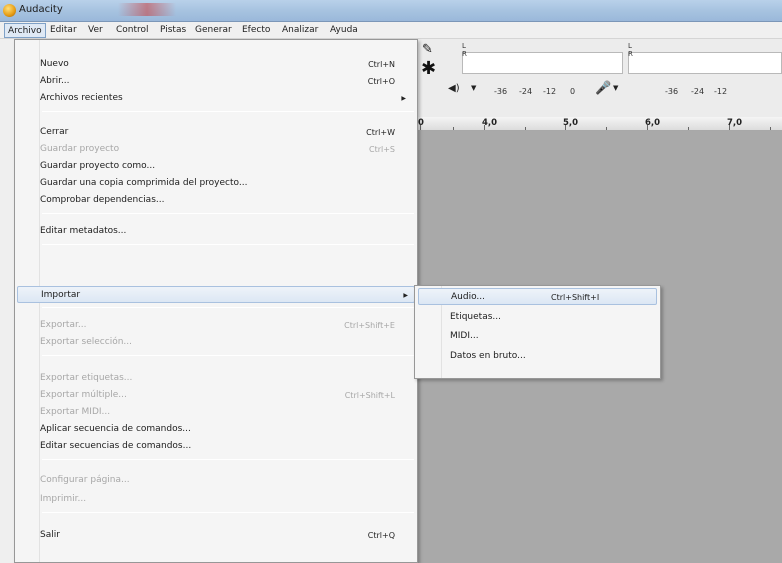 This screenshot has width=782, height=563. Describe the element at coordinates (227, 98) in the screenshot. I see `menu-item-archivos-recientes: Archivos recientes ▶` at that location.